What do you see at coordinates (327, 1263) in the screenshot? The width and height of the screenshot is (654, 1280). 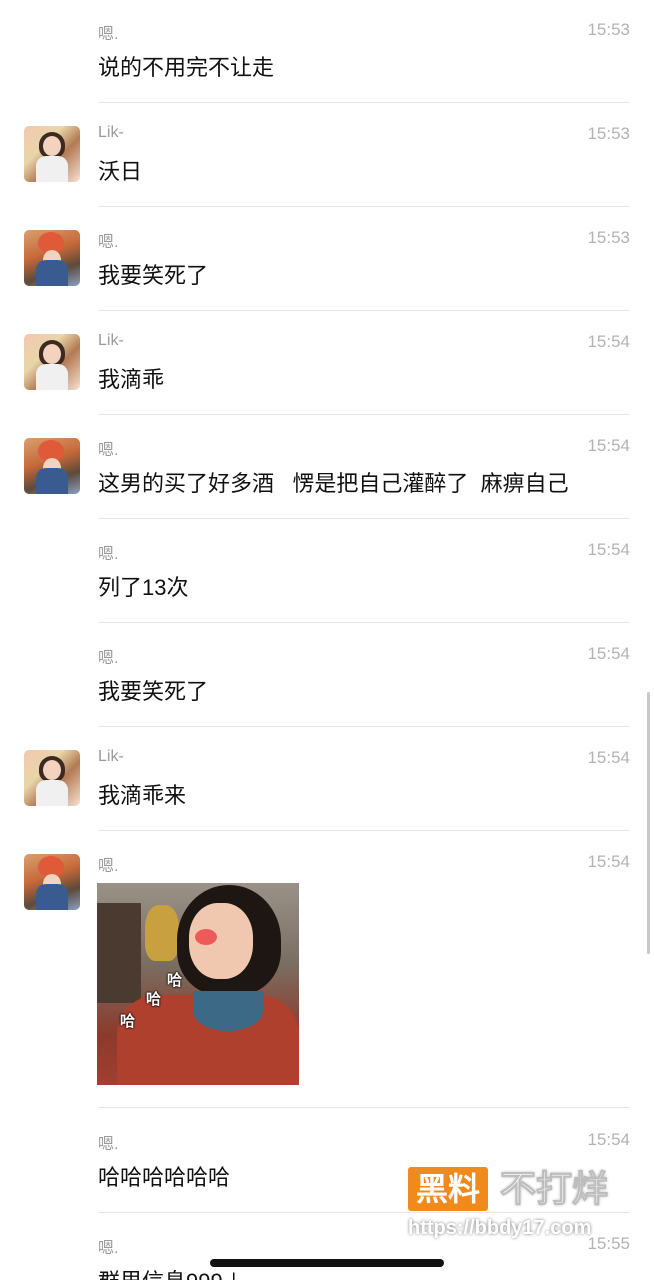 I see `home-indicator` at bounding box center [327, 1263].